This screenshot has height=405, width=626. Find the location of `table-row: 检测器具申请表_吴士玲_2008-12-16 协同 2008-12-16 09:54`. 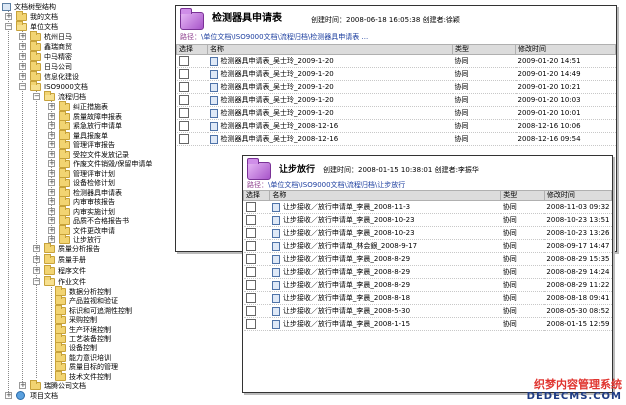

table-row: 检测器具申请表_吴士玲_2008-12-16 协同 2008-12-16 09:54 is located at coordinates (396, 139).